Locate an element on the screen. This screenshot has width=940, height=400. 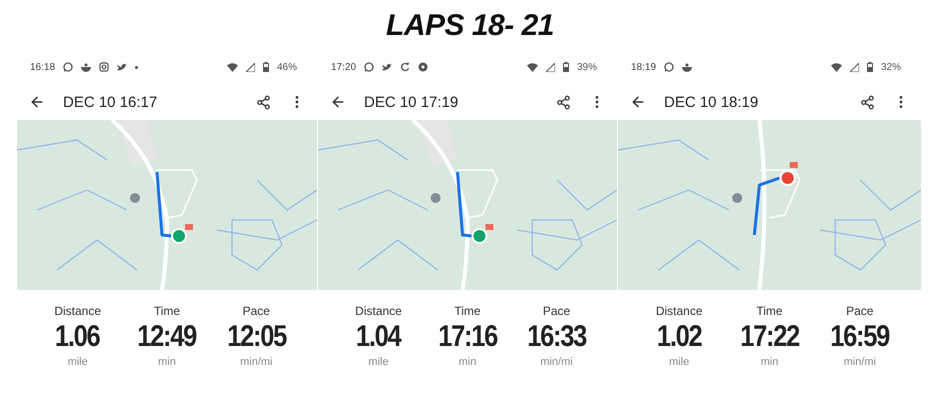
stat-value: 17:22 is located at coordinates (769, 337).